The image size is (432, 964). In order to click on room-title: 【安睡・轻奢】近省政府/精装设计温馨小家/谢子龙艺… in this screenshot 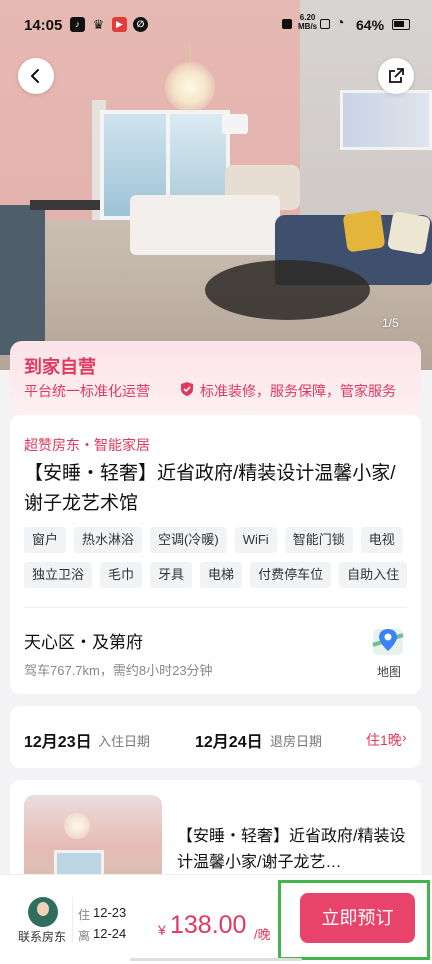, I will do `click(291, 849)`.